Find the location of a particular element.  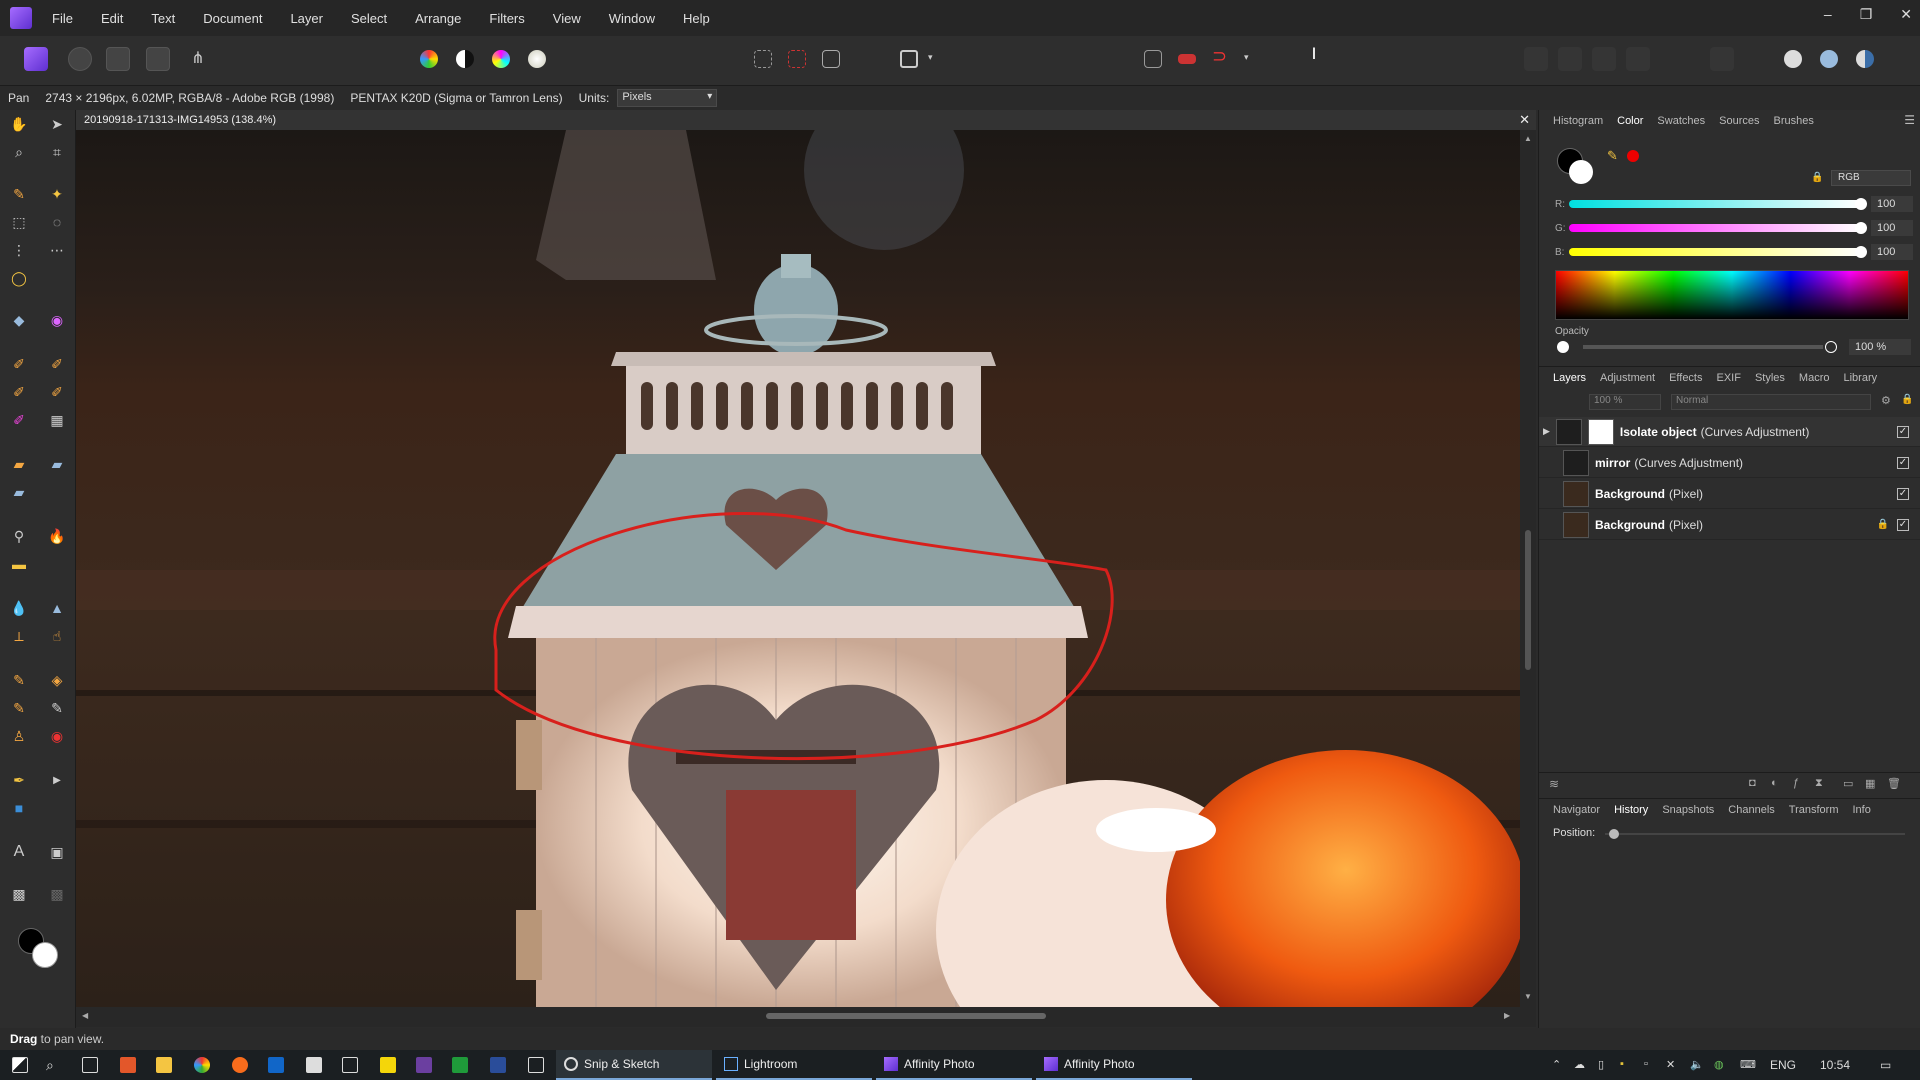

add-group-icon: ▭ is located at coordinates (1848, 783).